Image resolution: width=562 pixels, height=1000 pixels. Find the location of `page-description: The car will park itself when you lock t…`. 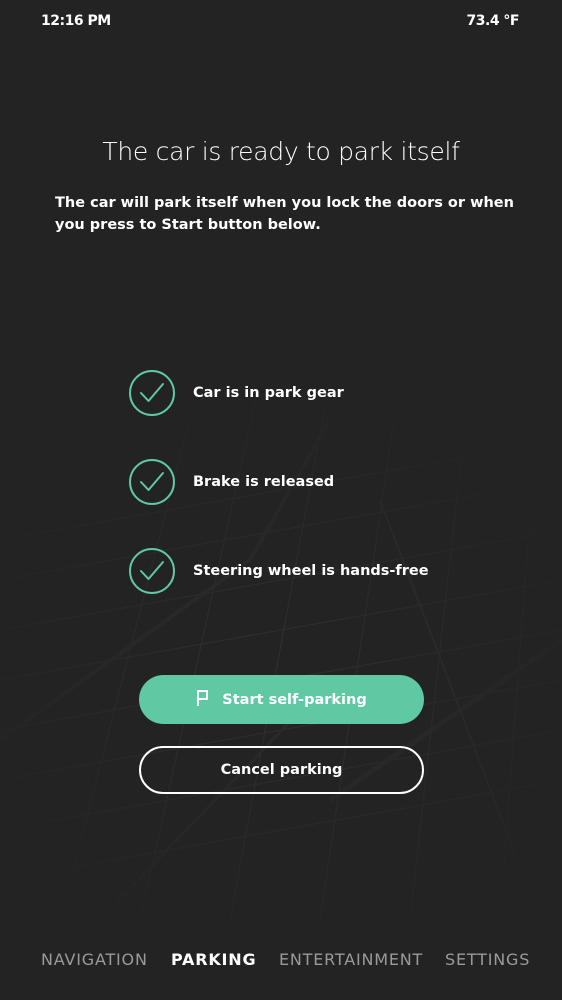

page-description: The car will park itself when you lock t… is located at coordinates (284, 214).